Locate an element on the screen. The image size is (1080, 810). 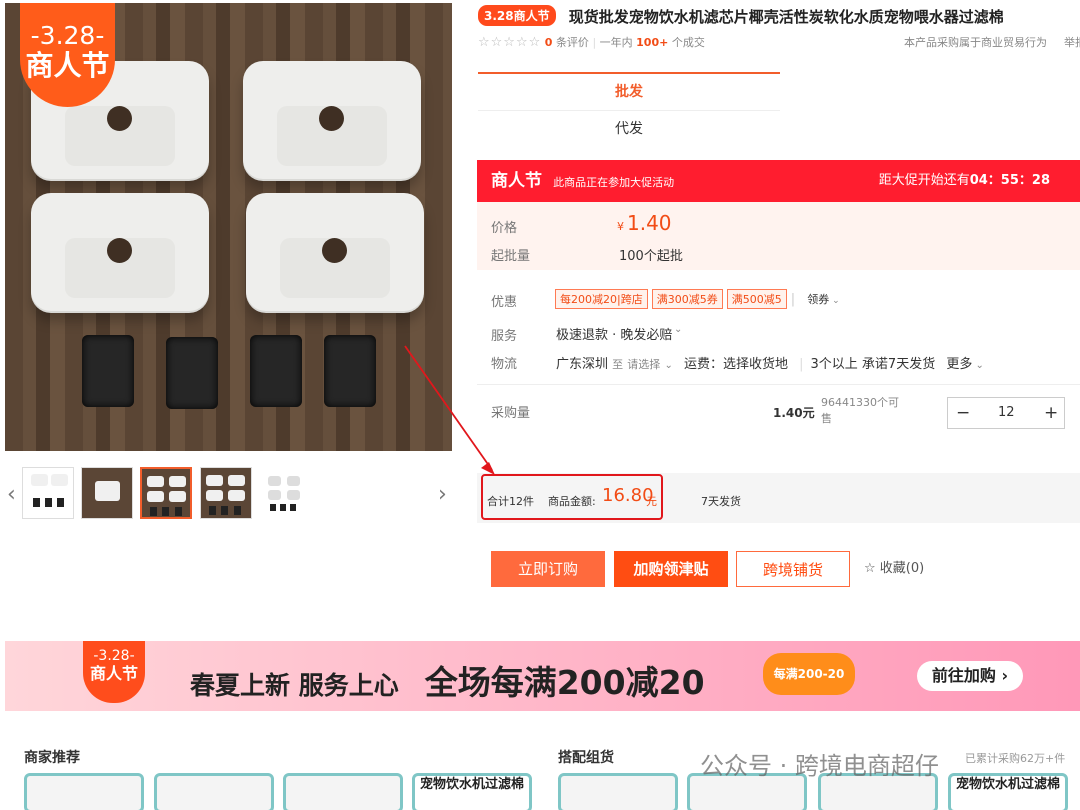
coupon-1: 每200减20|跨店 is located at coordinates (601, 299).